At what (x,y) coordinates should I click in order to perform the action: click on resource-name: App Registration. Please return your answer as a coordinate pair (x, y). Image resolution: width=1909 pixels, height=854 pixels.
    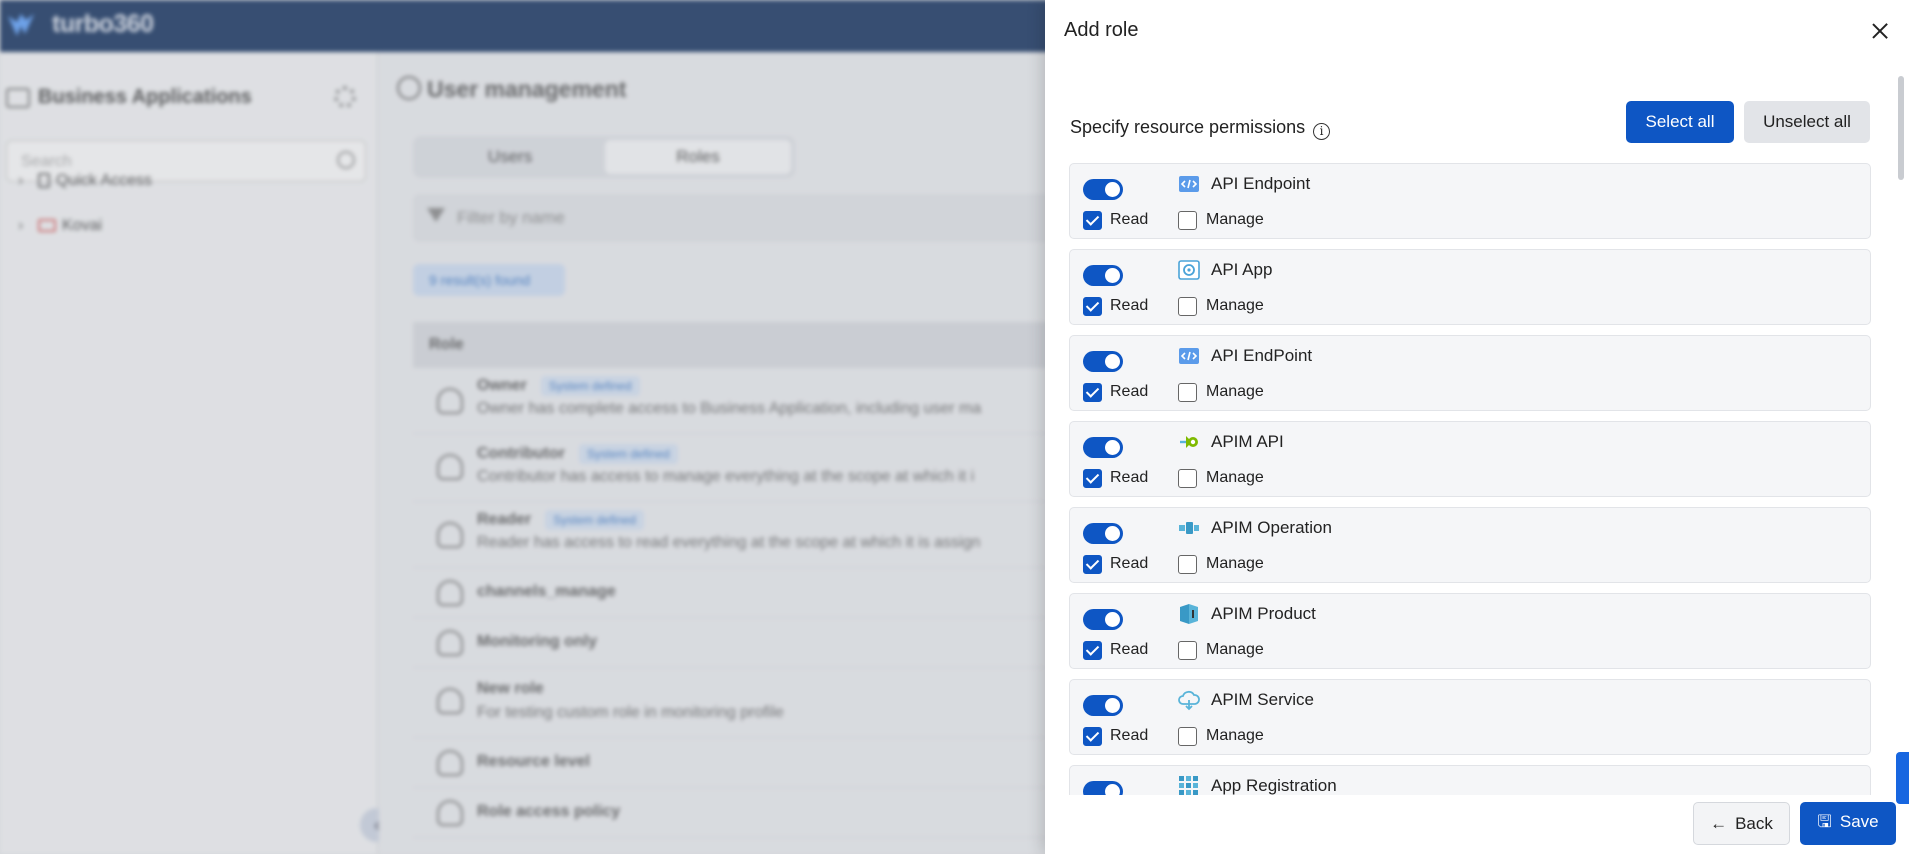
    Looking at the image, I should click on (1274, 785).